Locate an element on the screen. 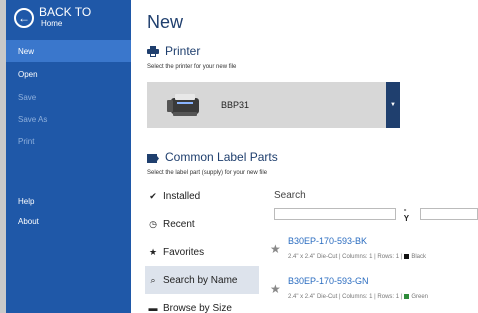  tab-favorites: ★ Favorites is located at coordinates (202, 252).